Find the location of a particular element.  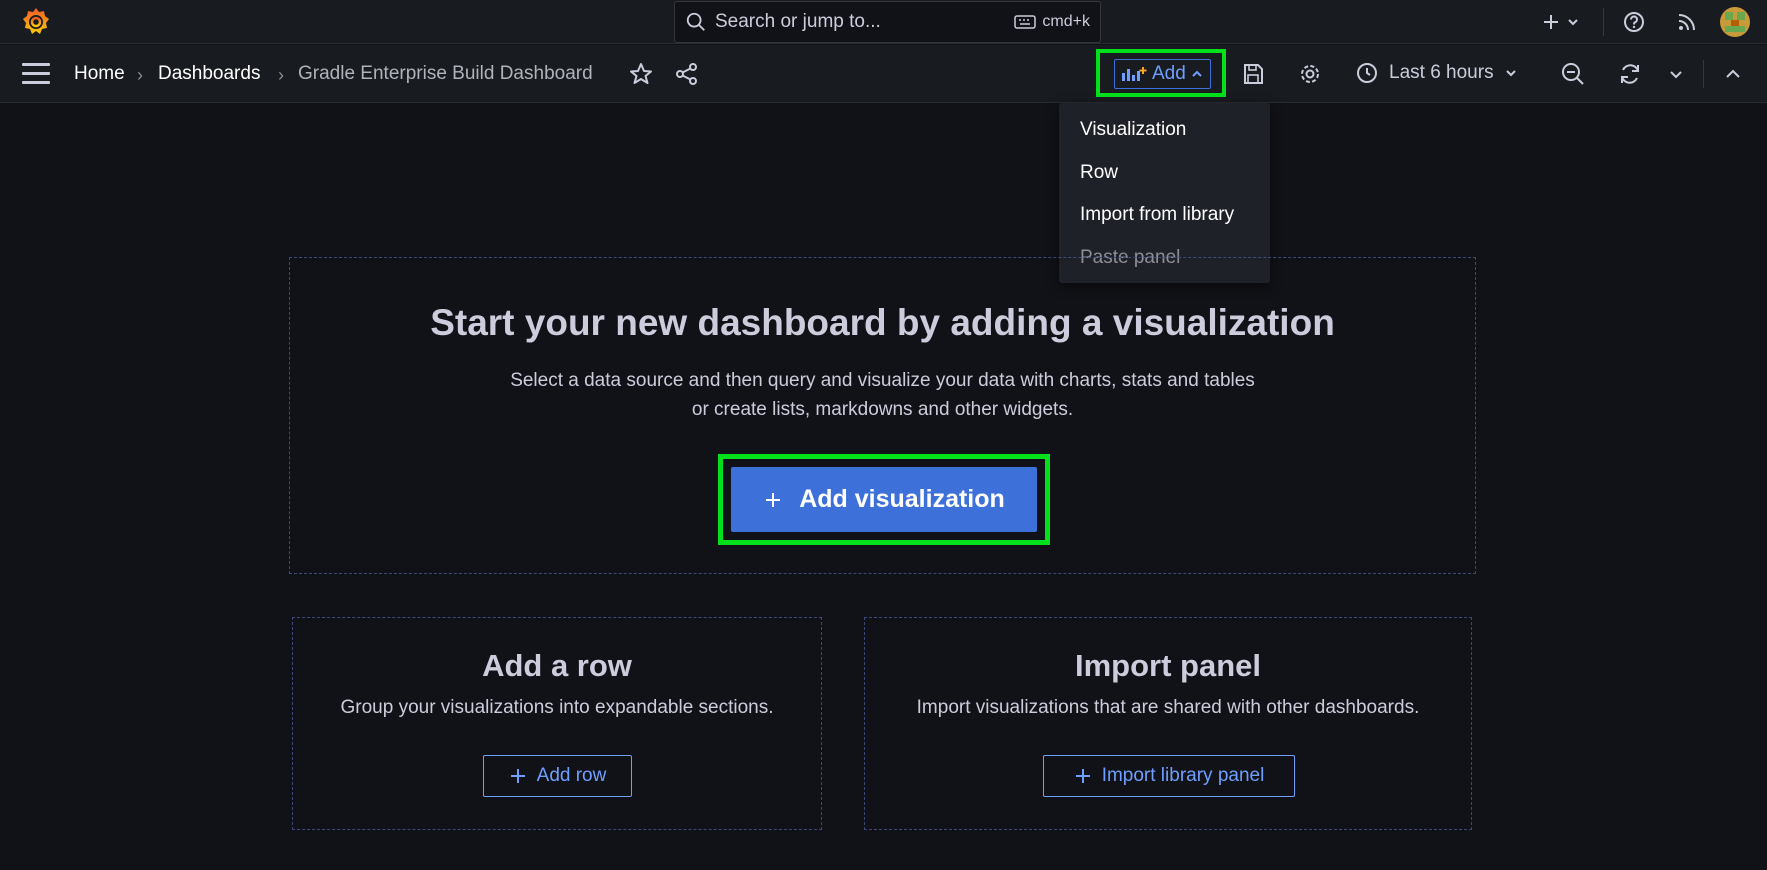

settings-gear-icon is located at coordinates (1310, 74).